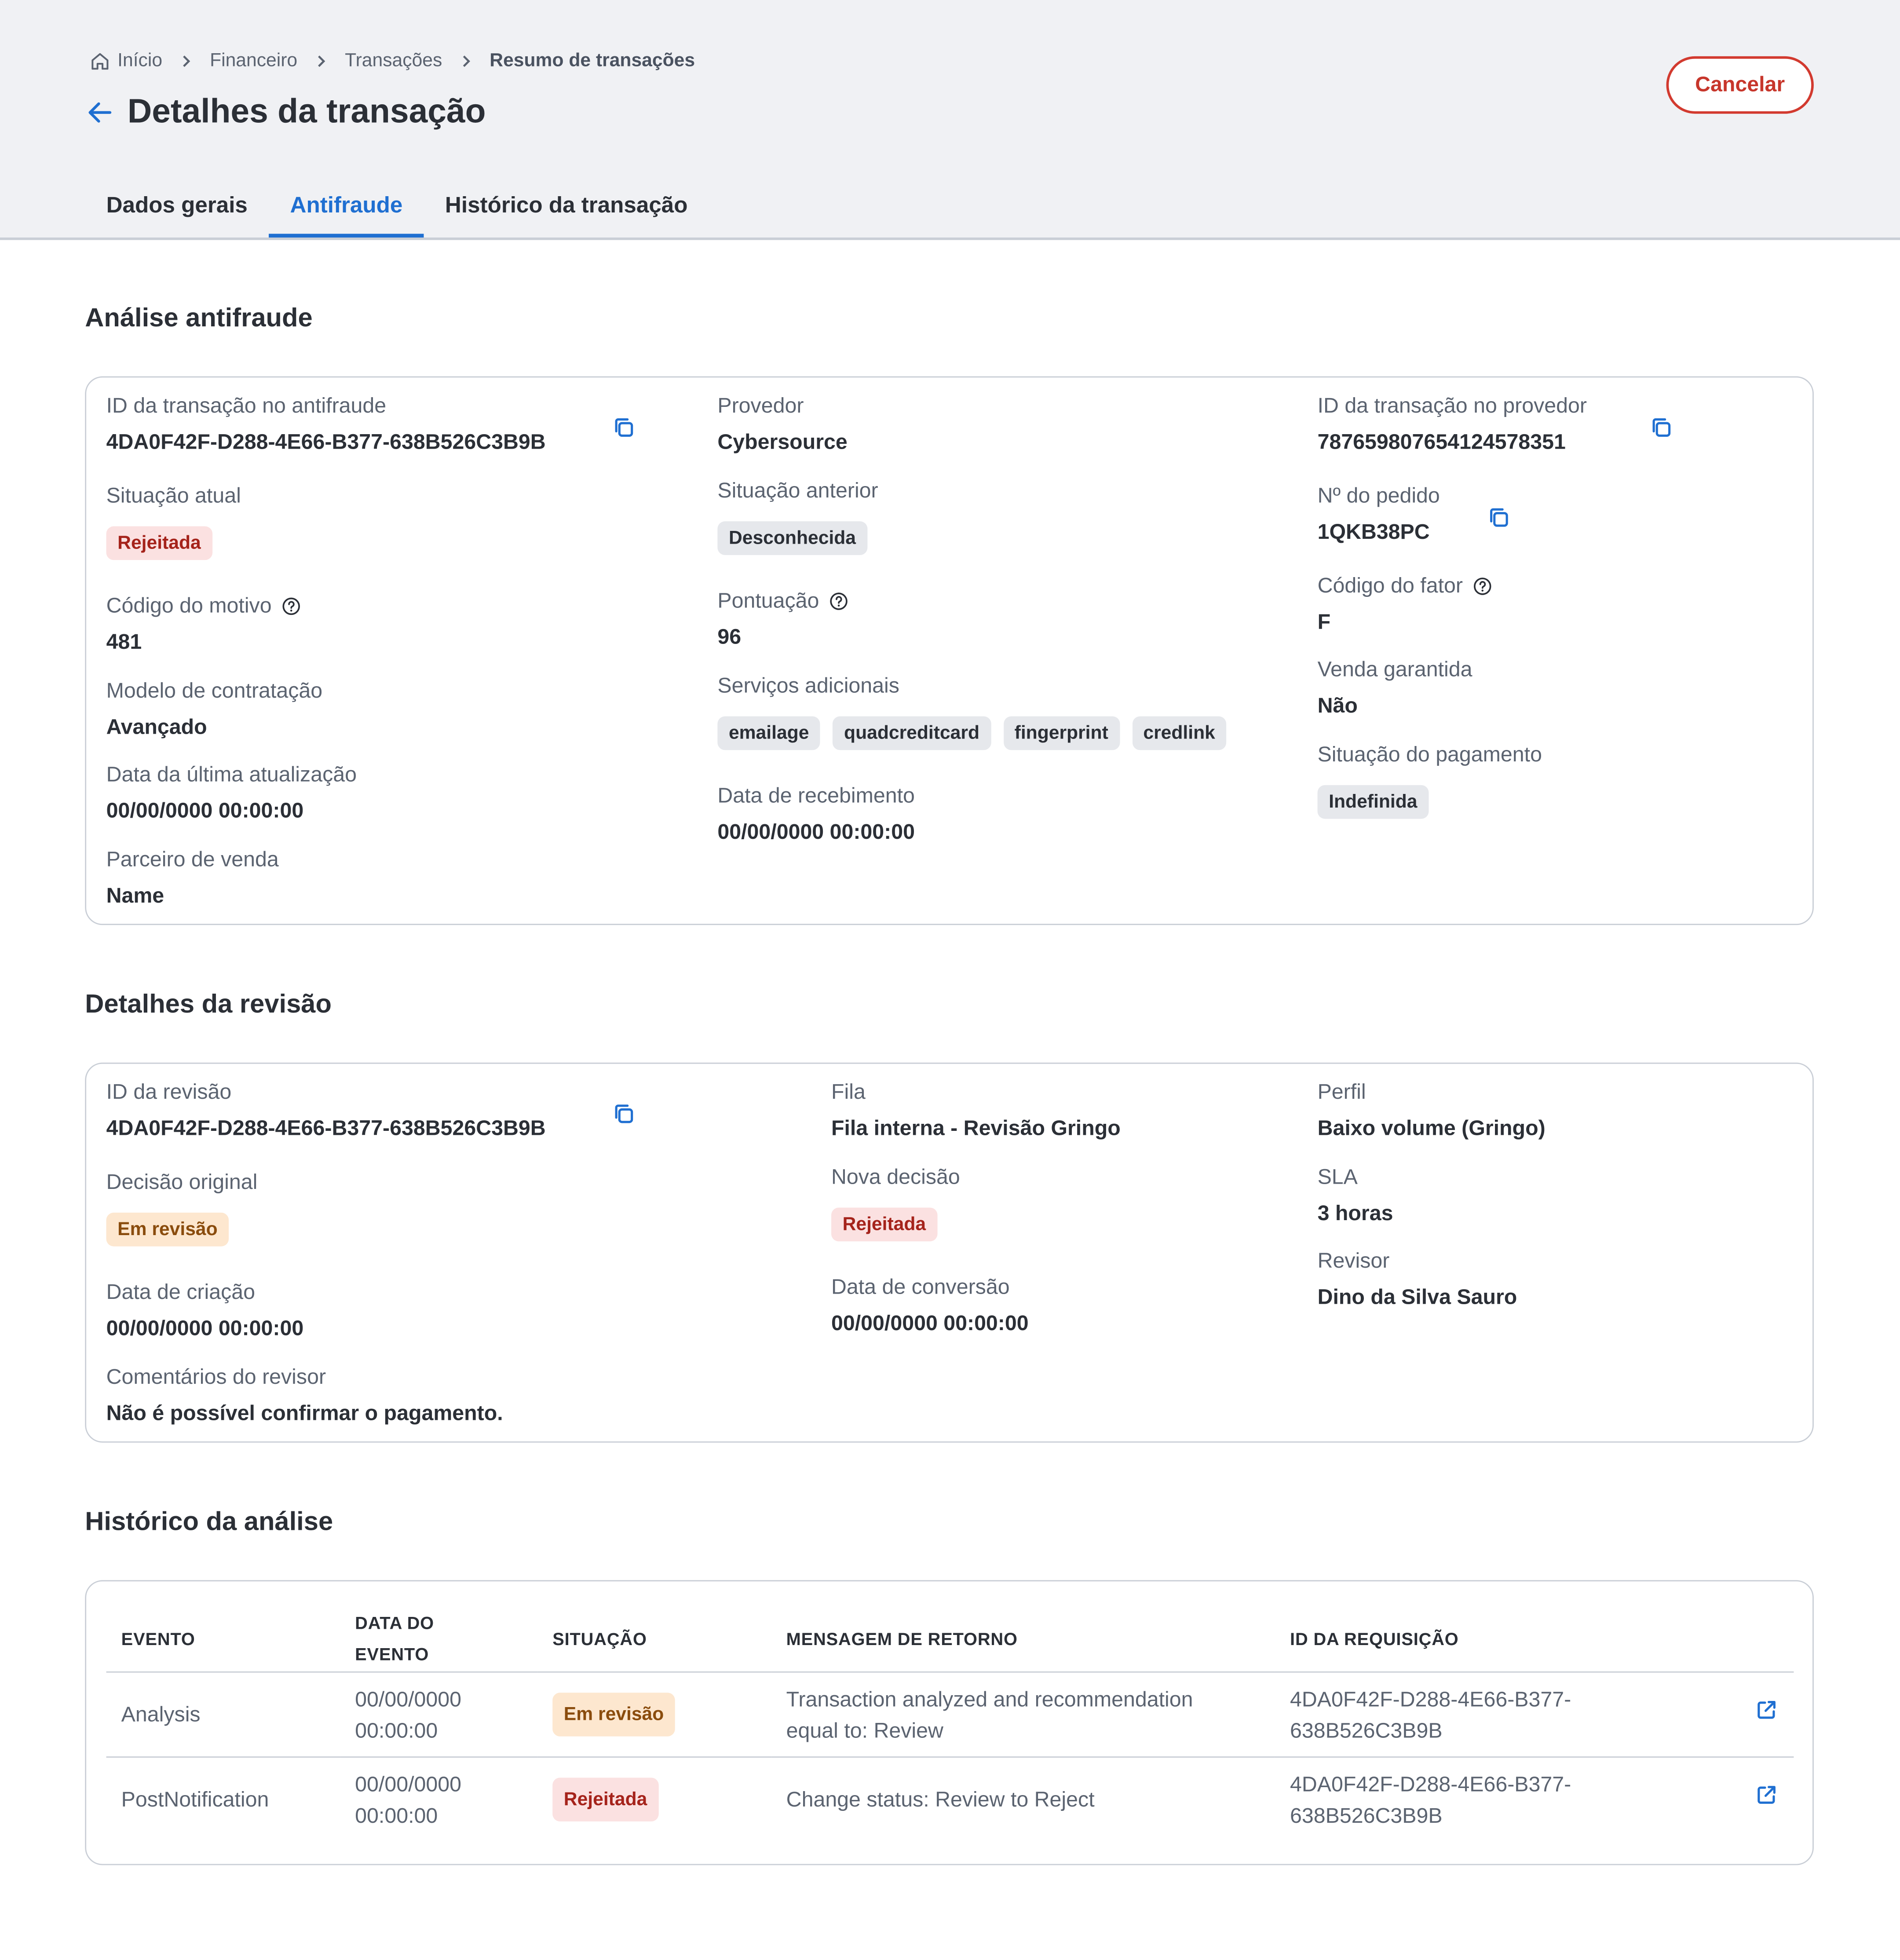 This screenshot has height=1960, width=1900. I want to click on column-header-line: DATA DO, so click(395, 1623).